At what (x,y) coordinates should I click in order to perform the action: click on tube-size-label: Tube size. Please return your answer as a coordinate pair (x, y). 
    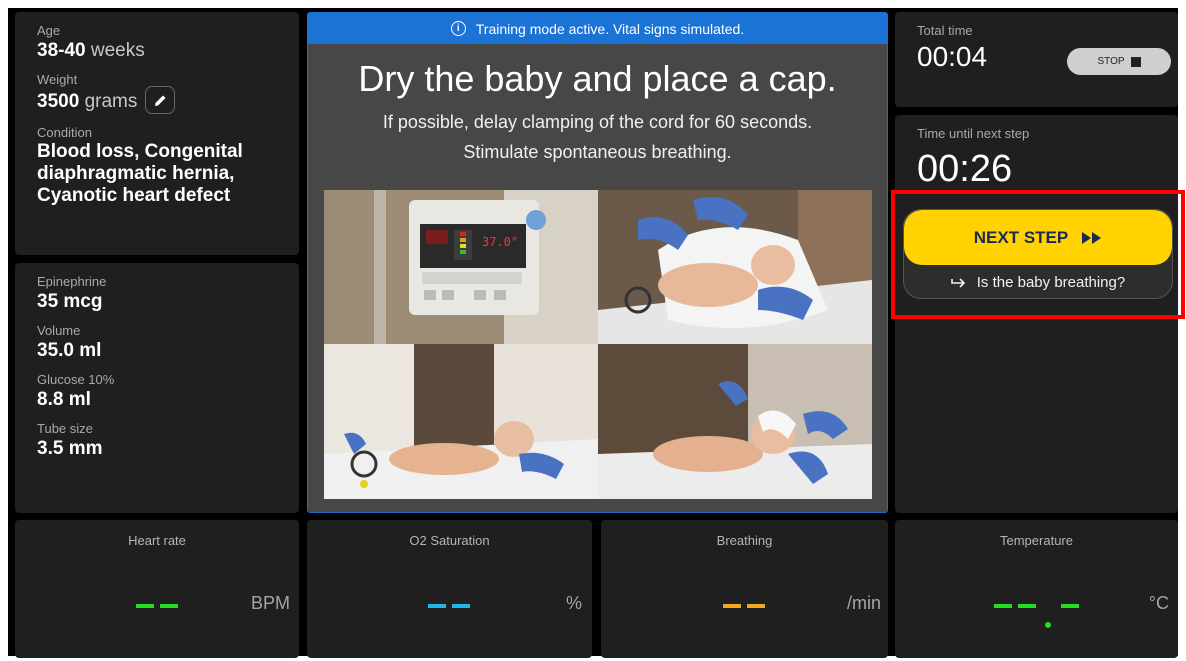
    Looking at the image, I should click on (65, 428).